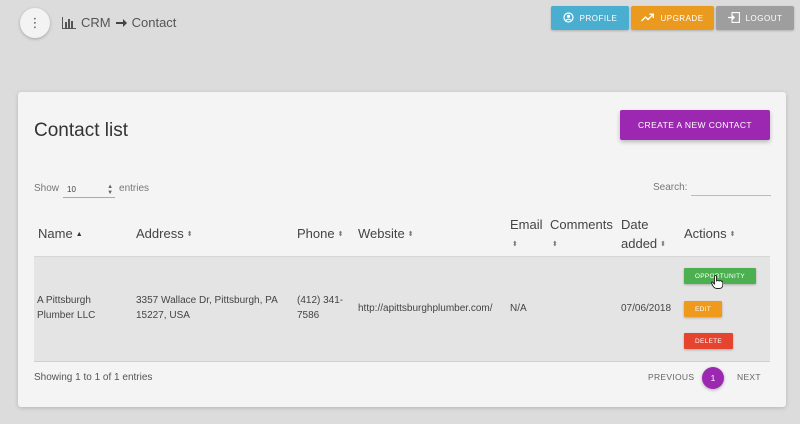 This screenshot has width=800, height=424. I want to click on column-label-website: Website, so click(381, 233).